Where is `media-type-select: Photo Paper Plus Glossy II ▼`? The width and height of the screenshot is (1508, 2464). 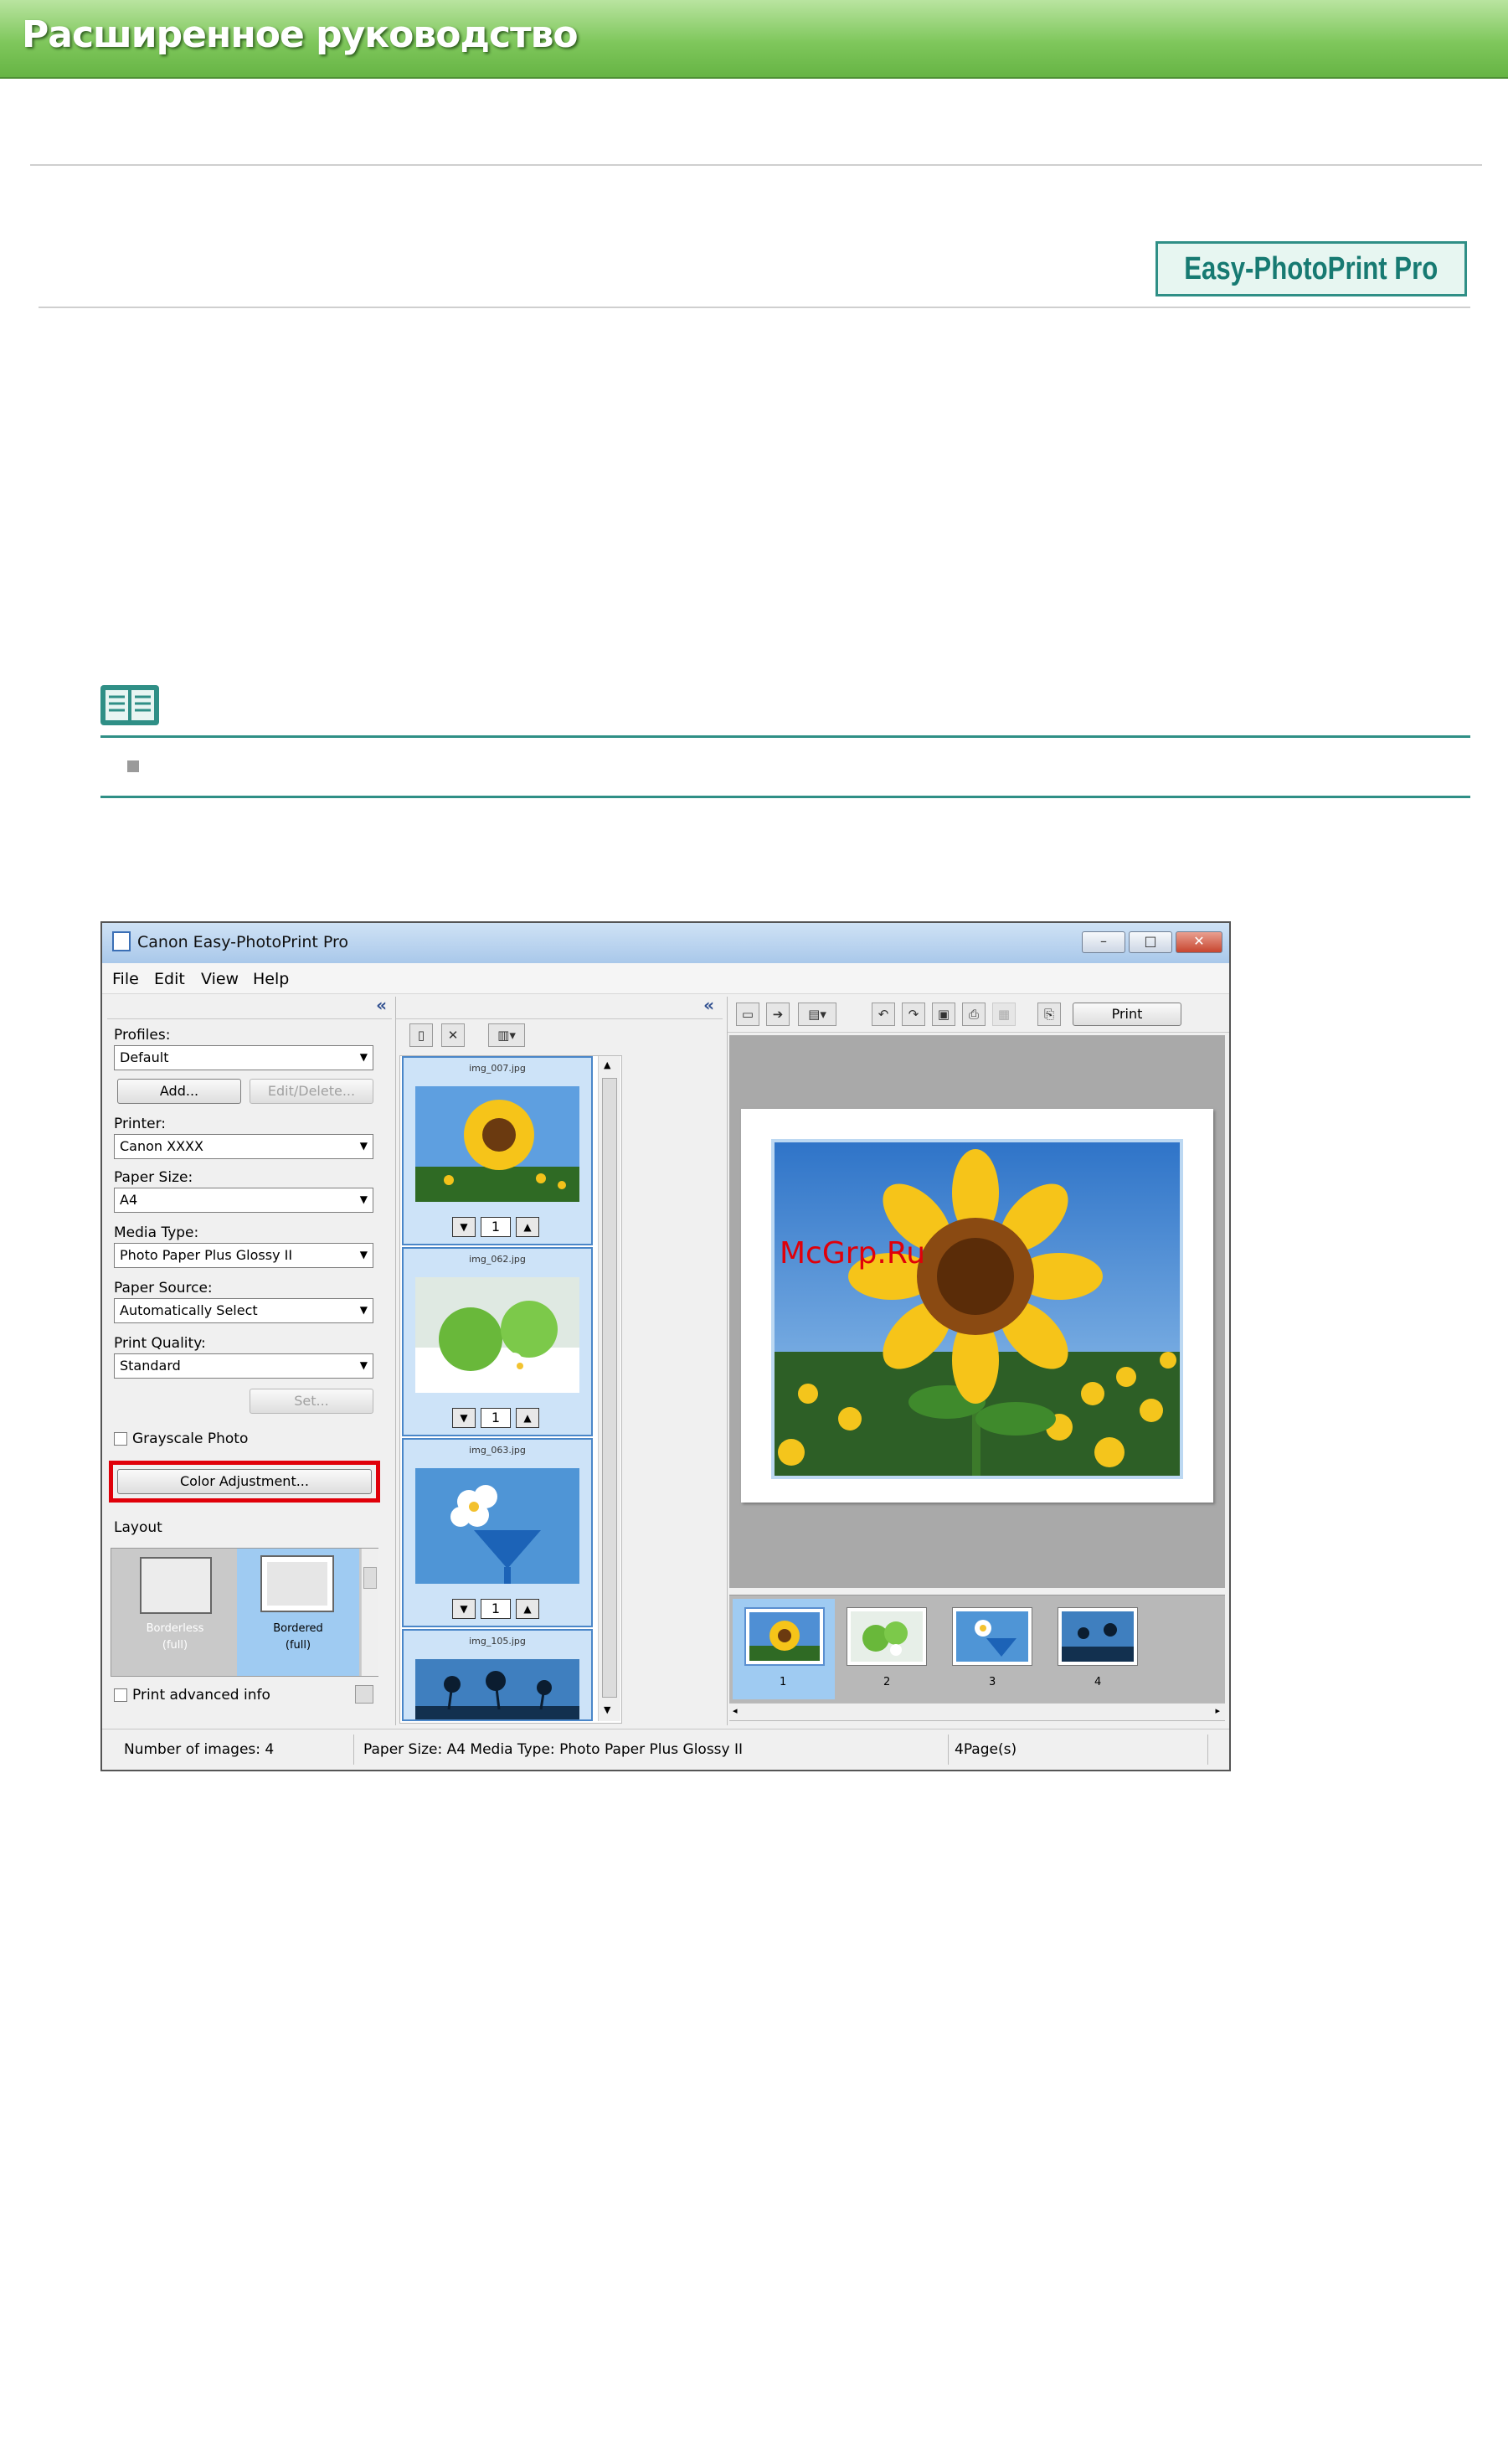 media-type-select: Photo Paper Plus Glossy II ▼ is located at coordinates (243, 1255).